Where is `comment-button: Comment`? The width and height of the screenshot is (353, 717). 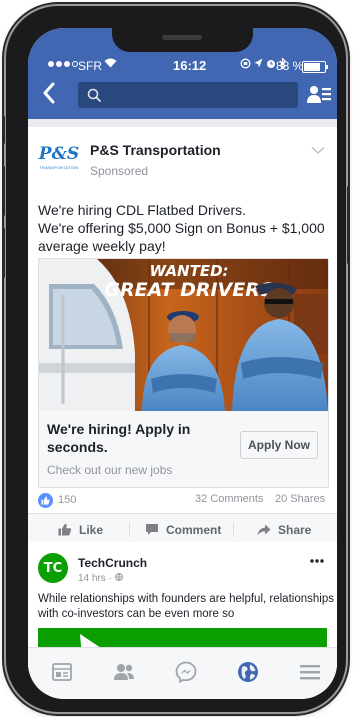
comment-button: Comment is located at coordinates (183, 529).